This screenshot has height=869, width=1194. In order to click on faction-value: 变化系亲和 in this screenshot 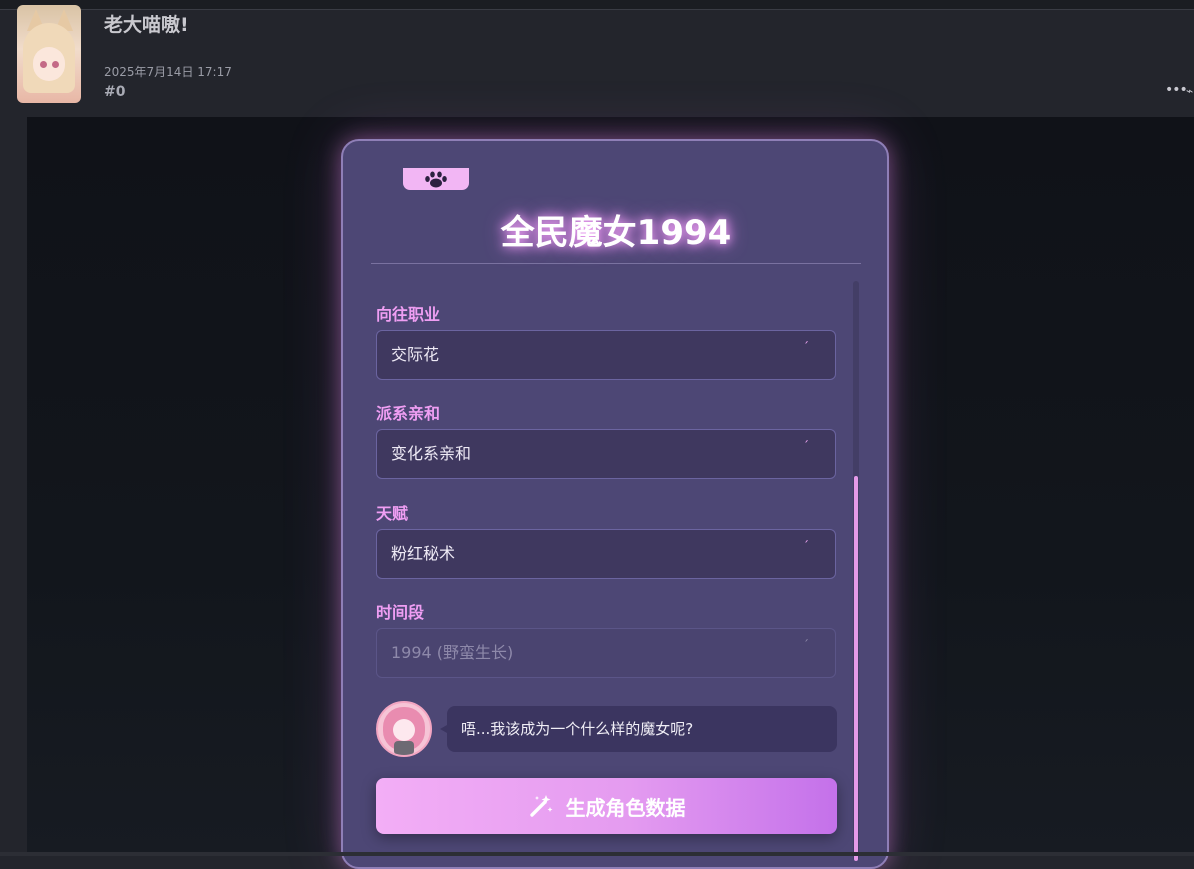, I will do `click(431, 453)`.